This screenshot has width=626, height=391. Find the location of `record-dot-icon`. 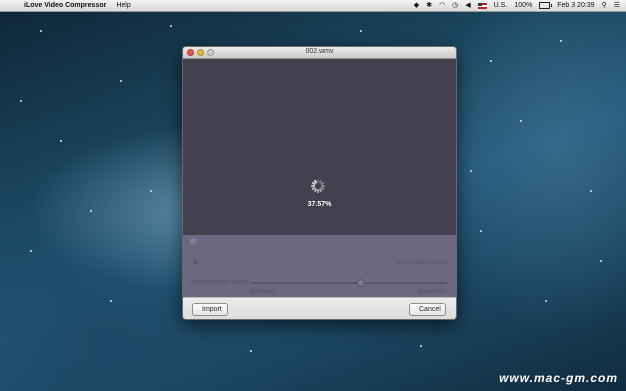

record-dot-icon is located at coordinates (193, 241).